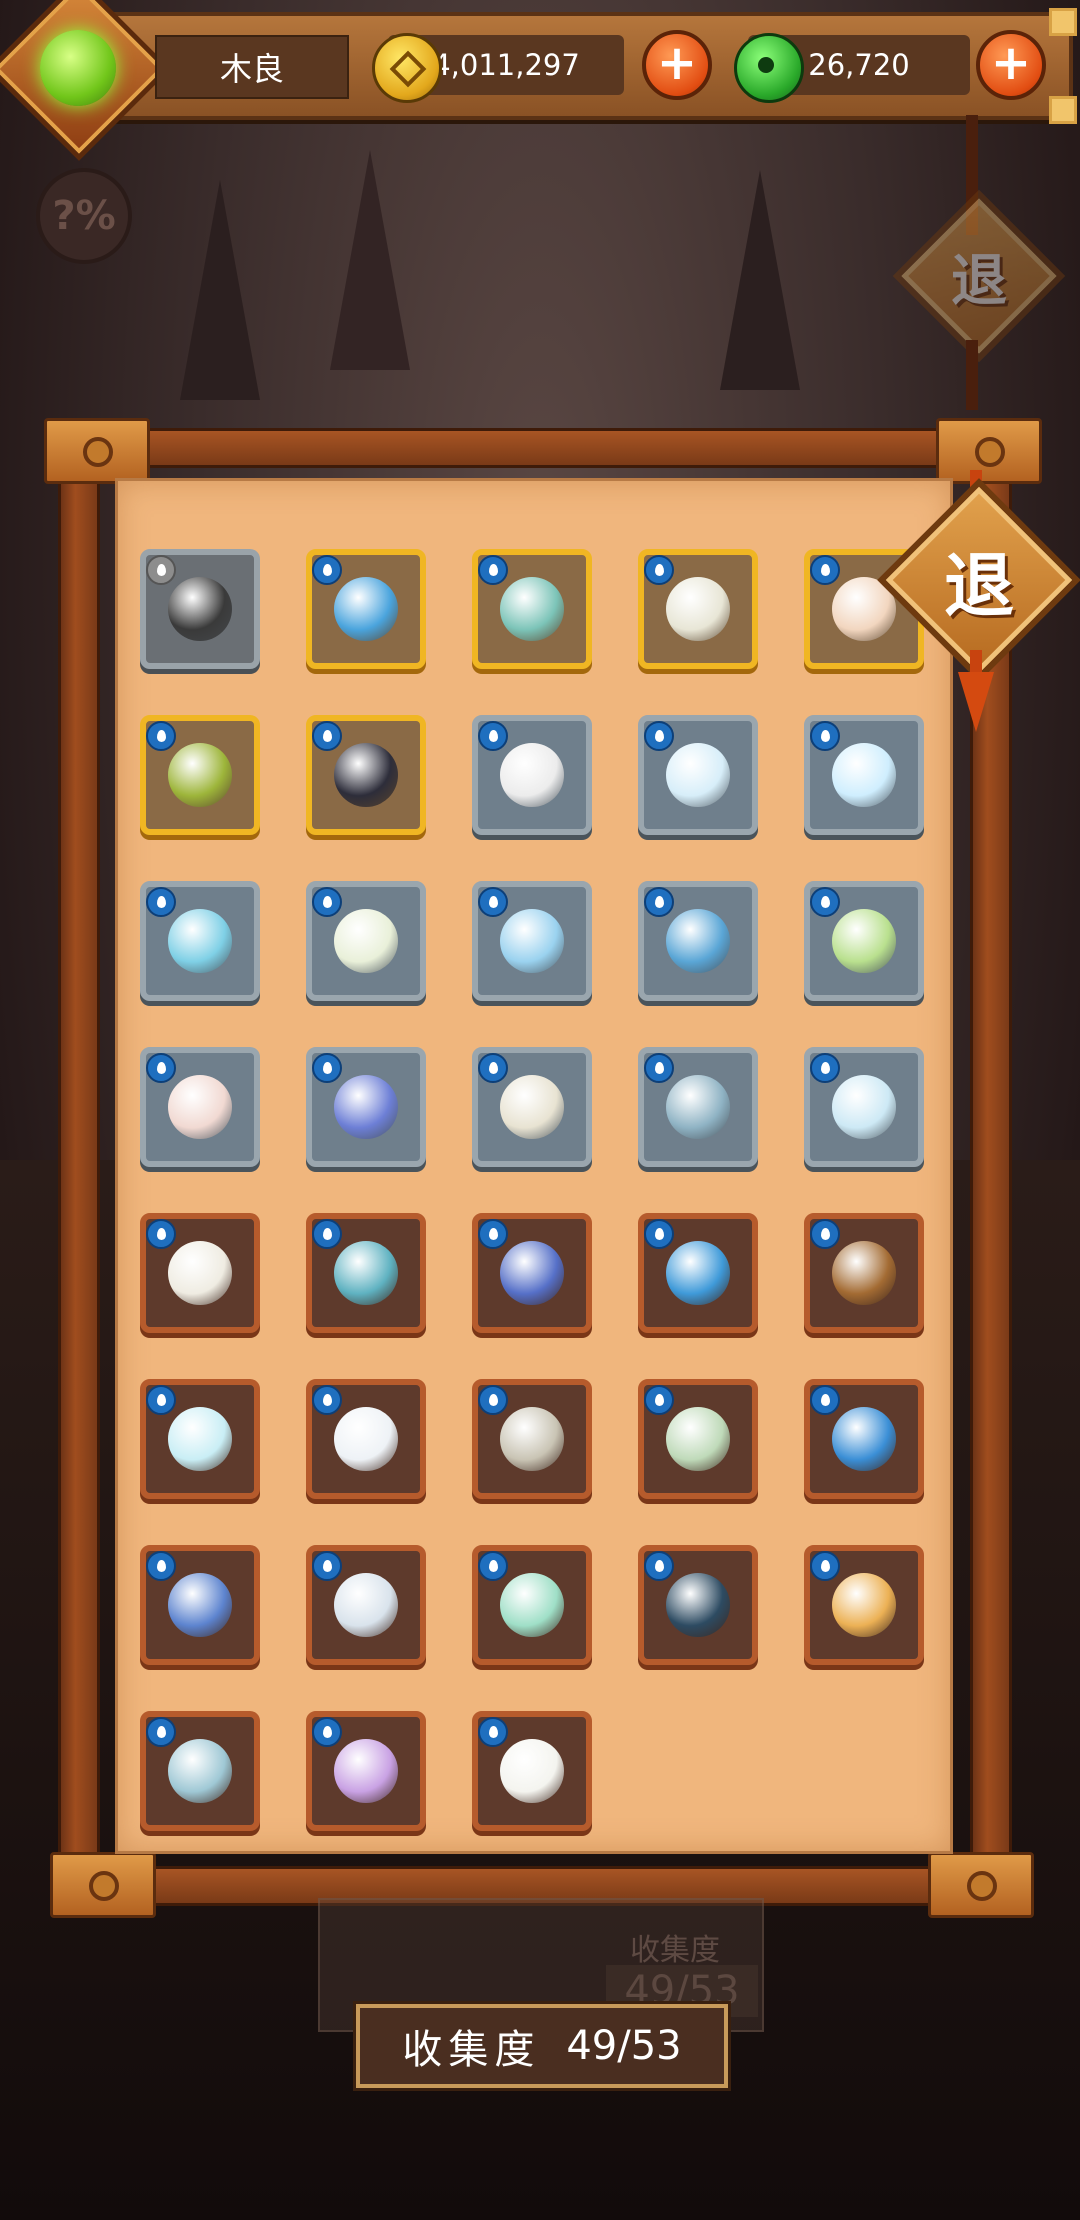 This screenshot has width=1080, height=2220. Describe the element at coordinates (200, 1771) in the screenshot. I see `snow-mushroom-spirit-slot` at that location.